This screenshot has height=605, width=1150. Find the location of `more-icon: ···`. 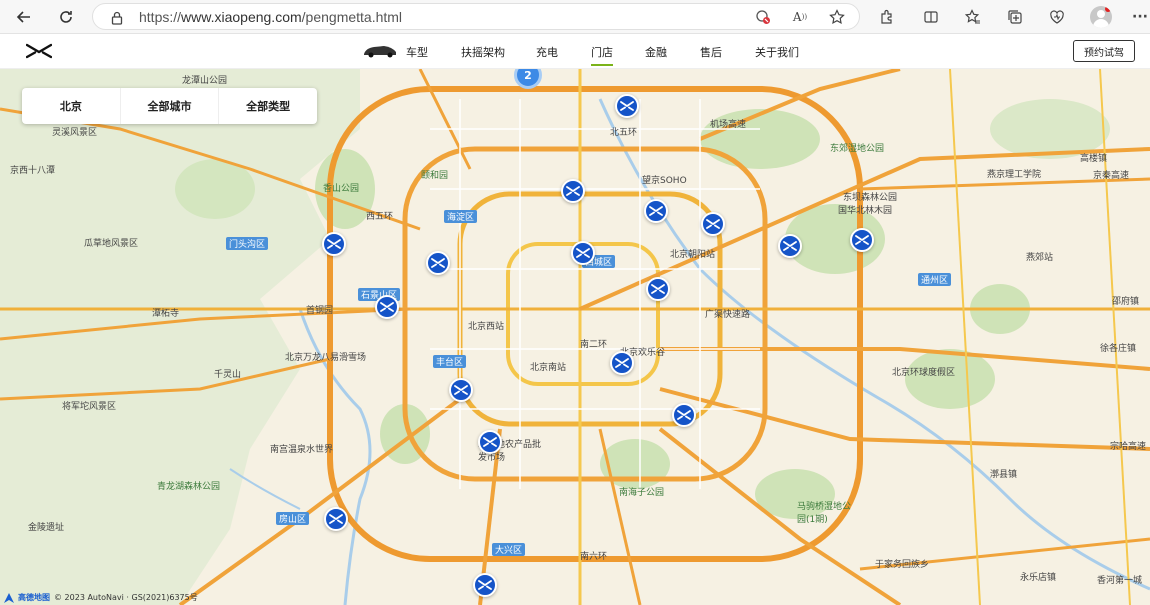

more-icon: ··· is located at coordinates (1140, 17).